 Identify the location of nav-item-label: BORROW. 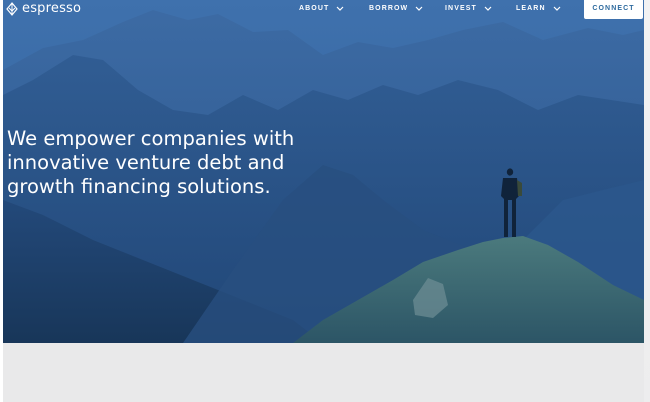
(389, 8).